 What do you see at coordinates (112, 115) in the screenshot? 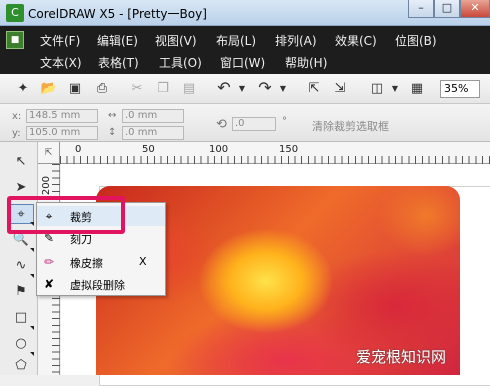
I see `width-icon: ↔` at bounding box center [112, 115].